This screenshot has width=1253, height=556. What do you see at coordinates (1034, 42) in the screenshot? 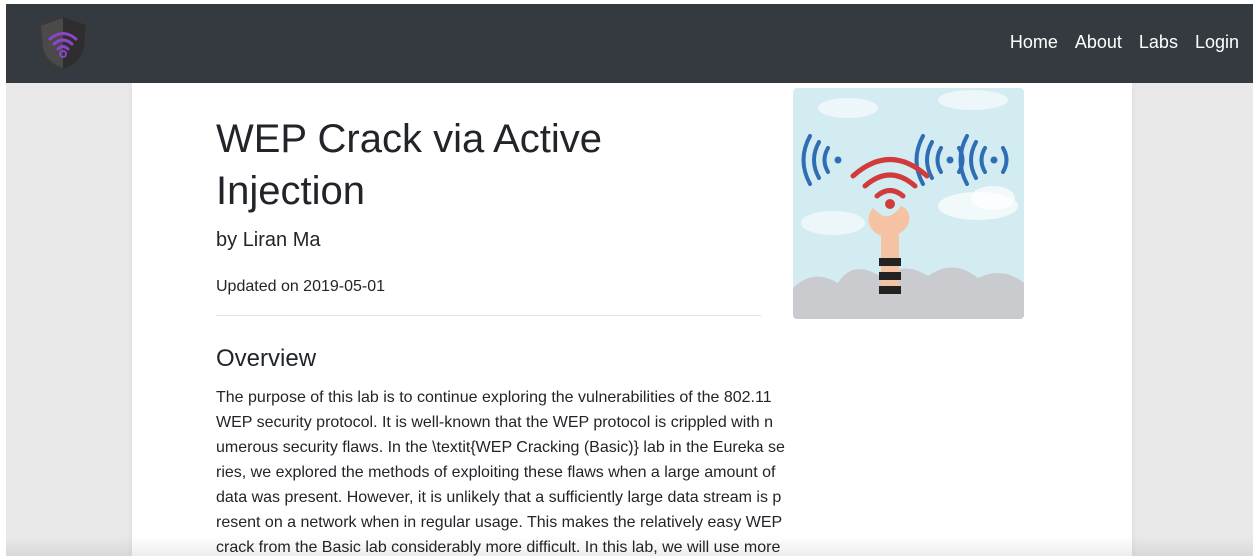
I see `nav-home-link: Home` at bounding box center [1034, 42].